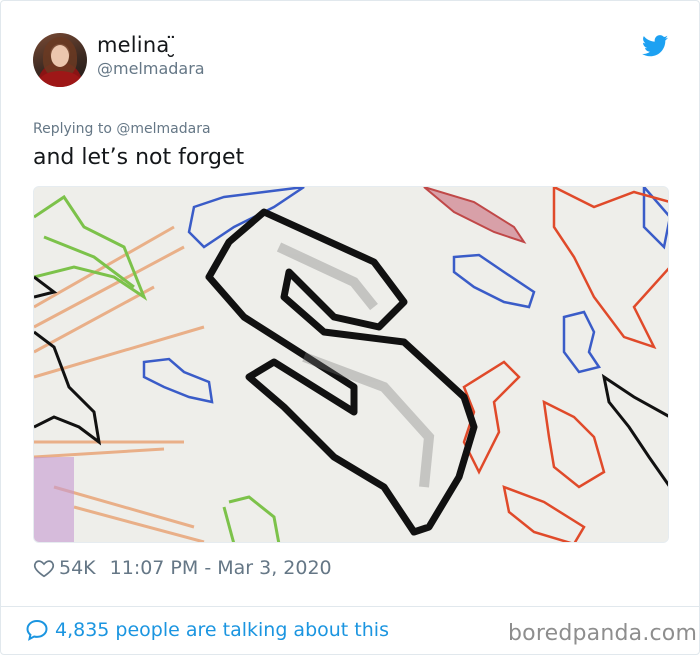 This screenshot has width=700, height=655. I want to click on replying-to: Replying to @melmadara, so click(122, 129).